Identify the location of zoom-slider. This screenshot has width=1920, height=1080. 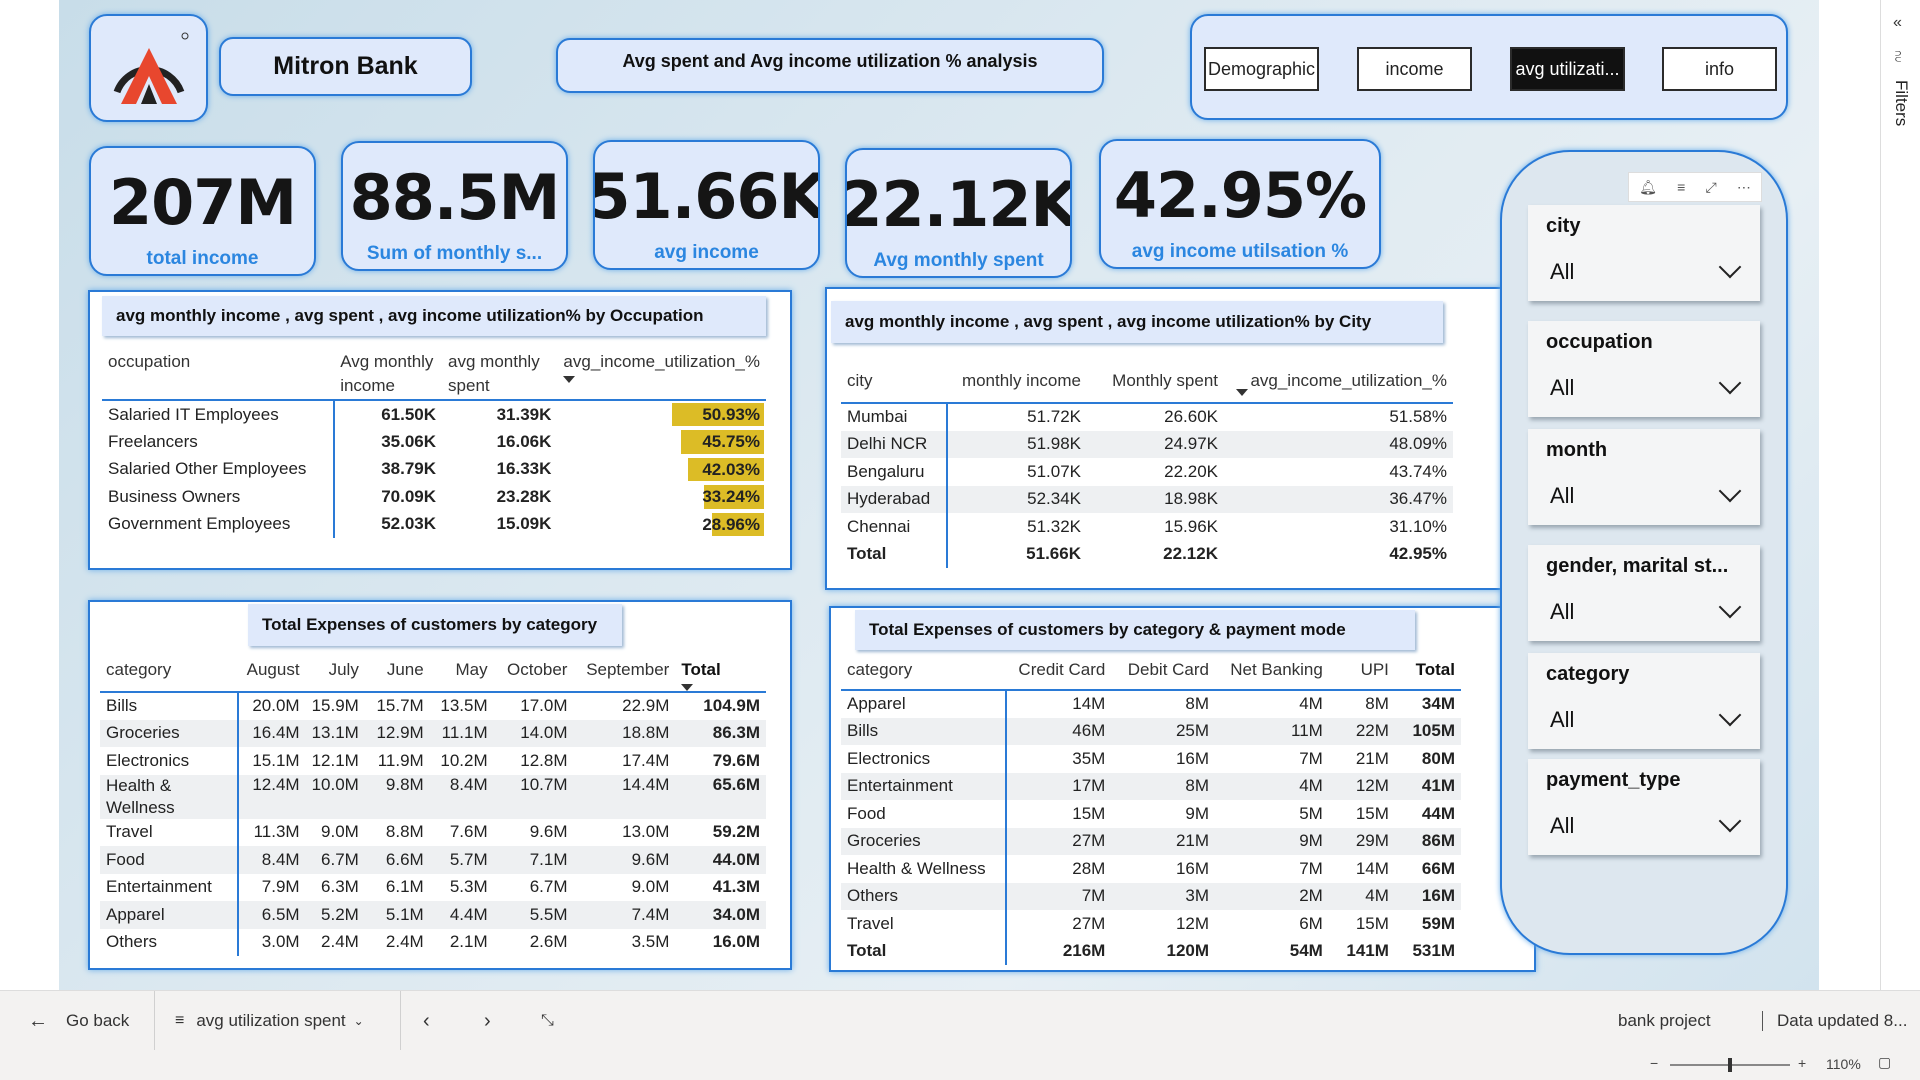
(1730, 1065).